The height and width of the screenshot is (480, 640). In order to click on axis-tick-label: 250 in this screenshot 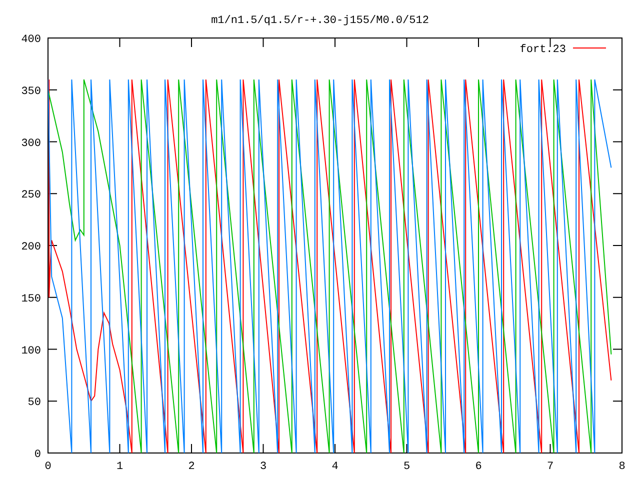, I will do `click(31, 196)`.